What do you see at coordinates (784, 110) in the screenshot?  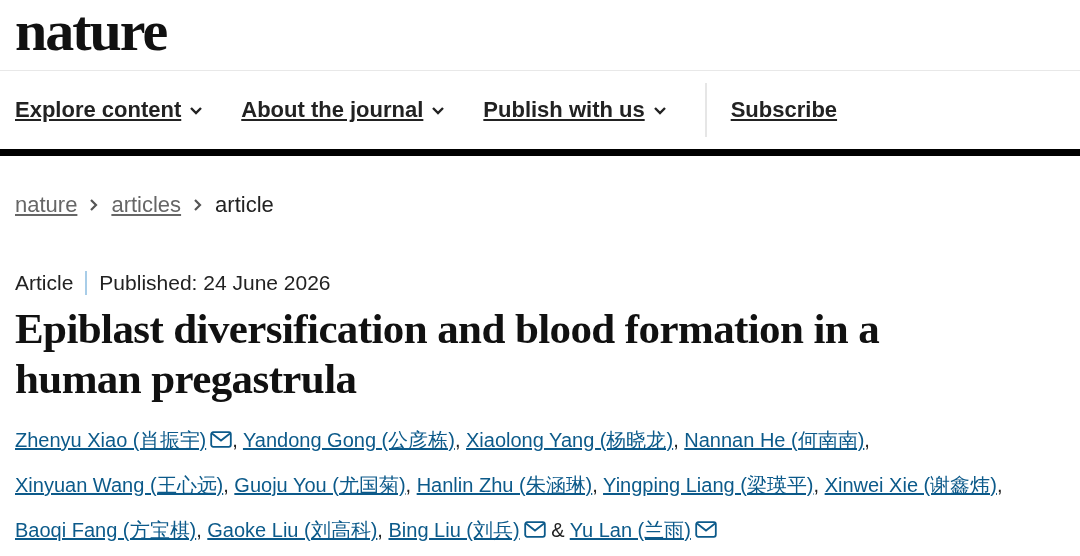 I see `nav-link: Subscribe` at bounding box center [784, 110].